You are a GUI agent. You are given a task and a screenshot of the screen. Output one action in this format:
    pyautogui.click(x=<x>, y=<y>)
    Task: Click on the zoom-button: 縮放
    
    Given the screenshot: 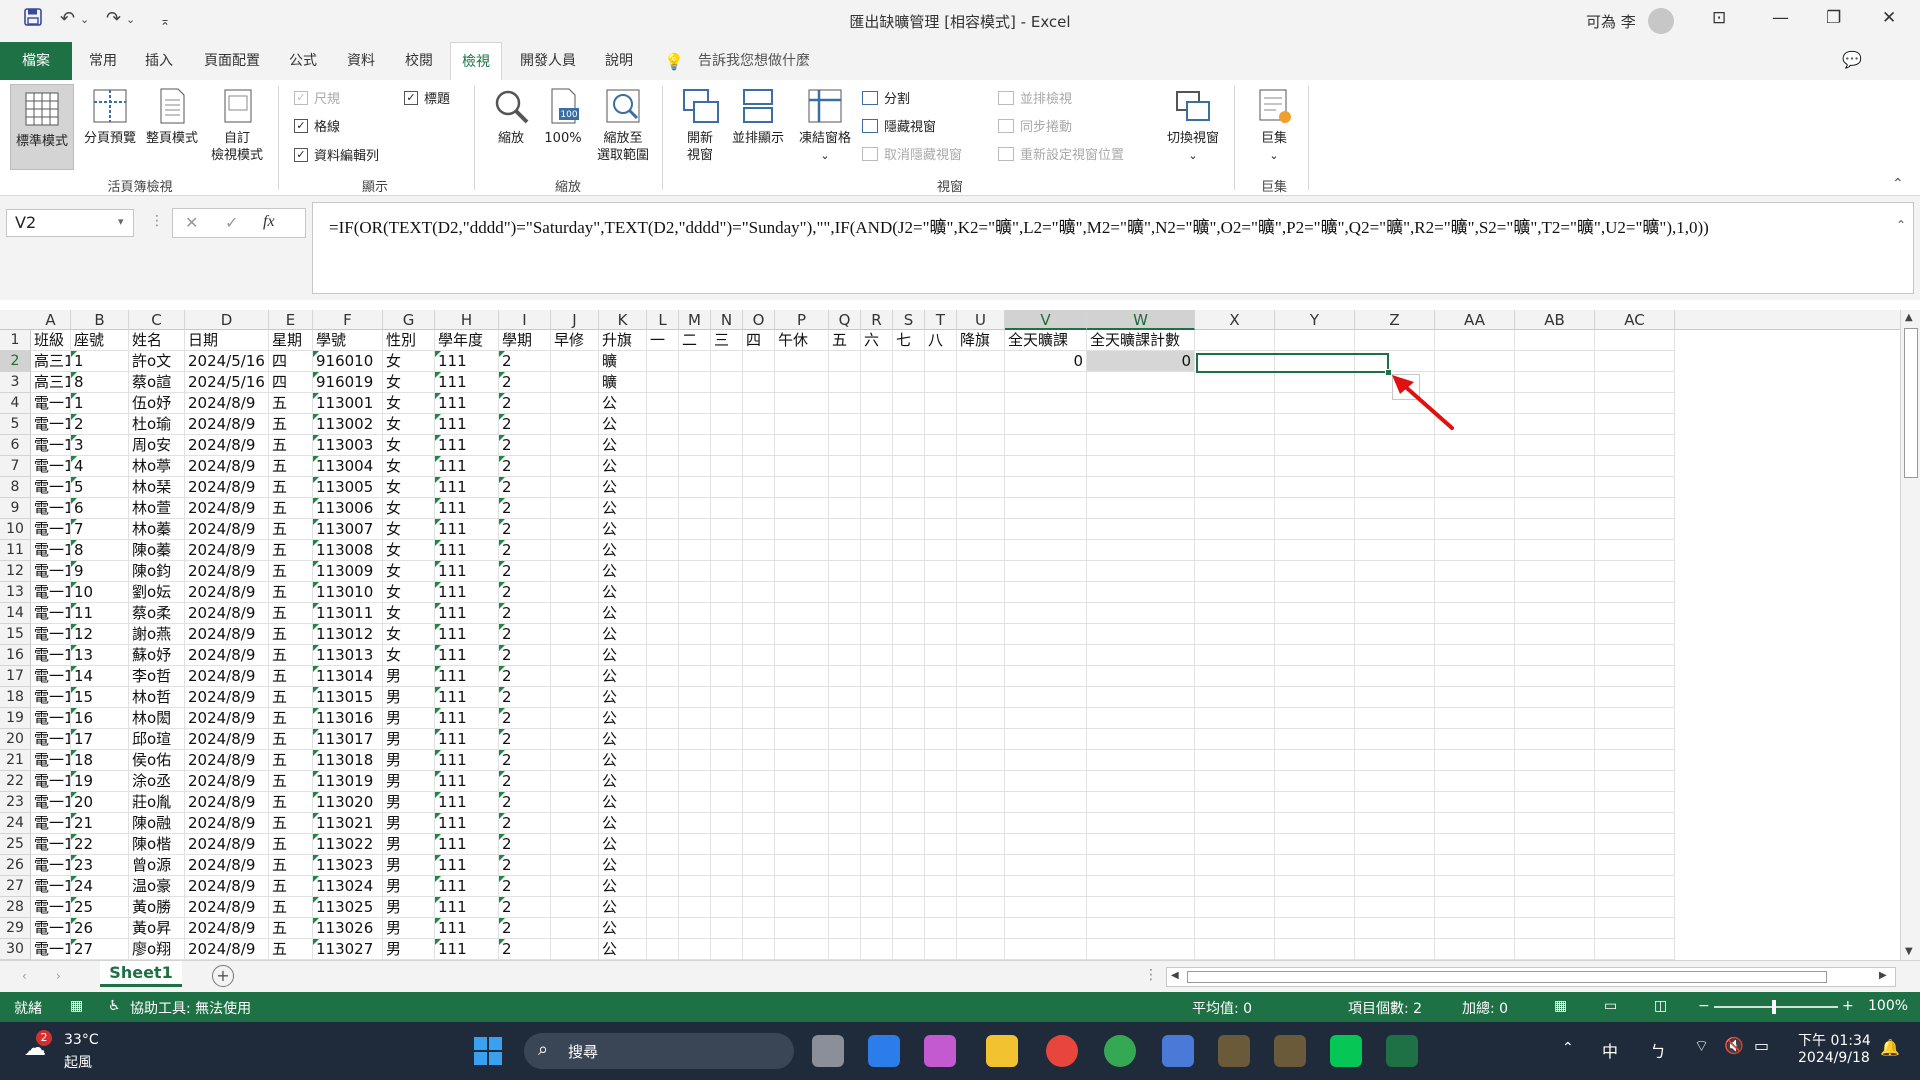 What is the action you would take?
    pyautogui.click(x=511, y=116)
    